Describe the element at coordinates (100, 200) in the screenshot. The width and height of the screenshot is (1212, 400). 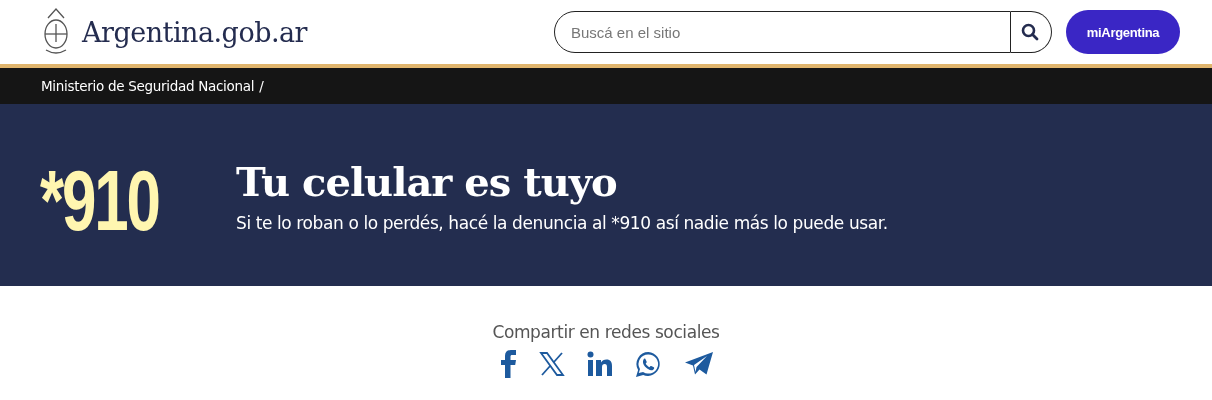
I see `emergency-number: *910` at that location.